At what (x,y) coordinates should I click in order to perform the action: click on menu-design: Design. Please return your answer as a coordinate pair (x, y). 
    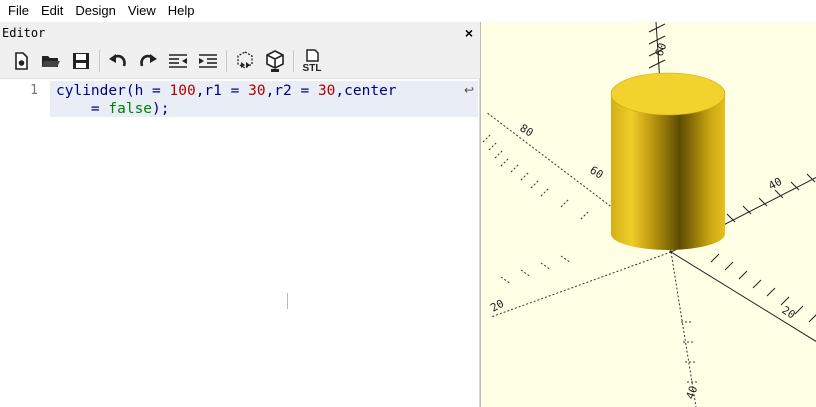
    Looking at the image, I should click on (95, 11).